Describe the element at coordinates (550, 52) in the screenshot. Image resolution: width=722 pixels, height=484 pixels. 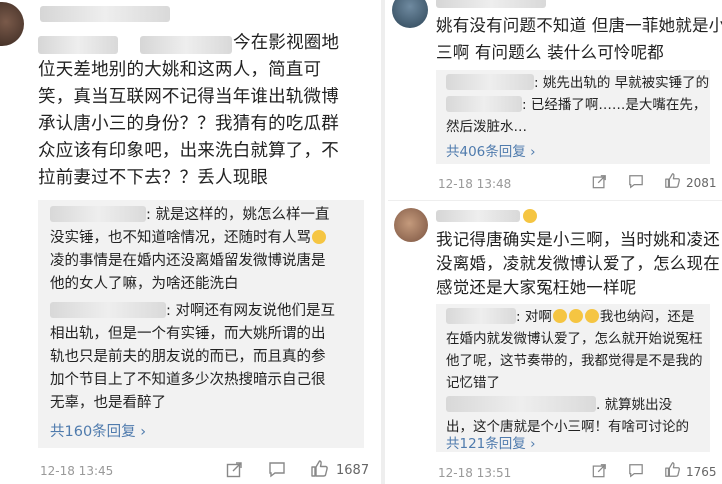
I see `comment-line: 三啊 有问题么 装什么可怜呢都` at that location.